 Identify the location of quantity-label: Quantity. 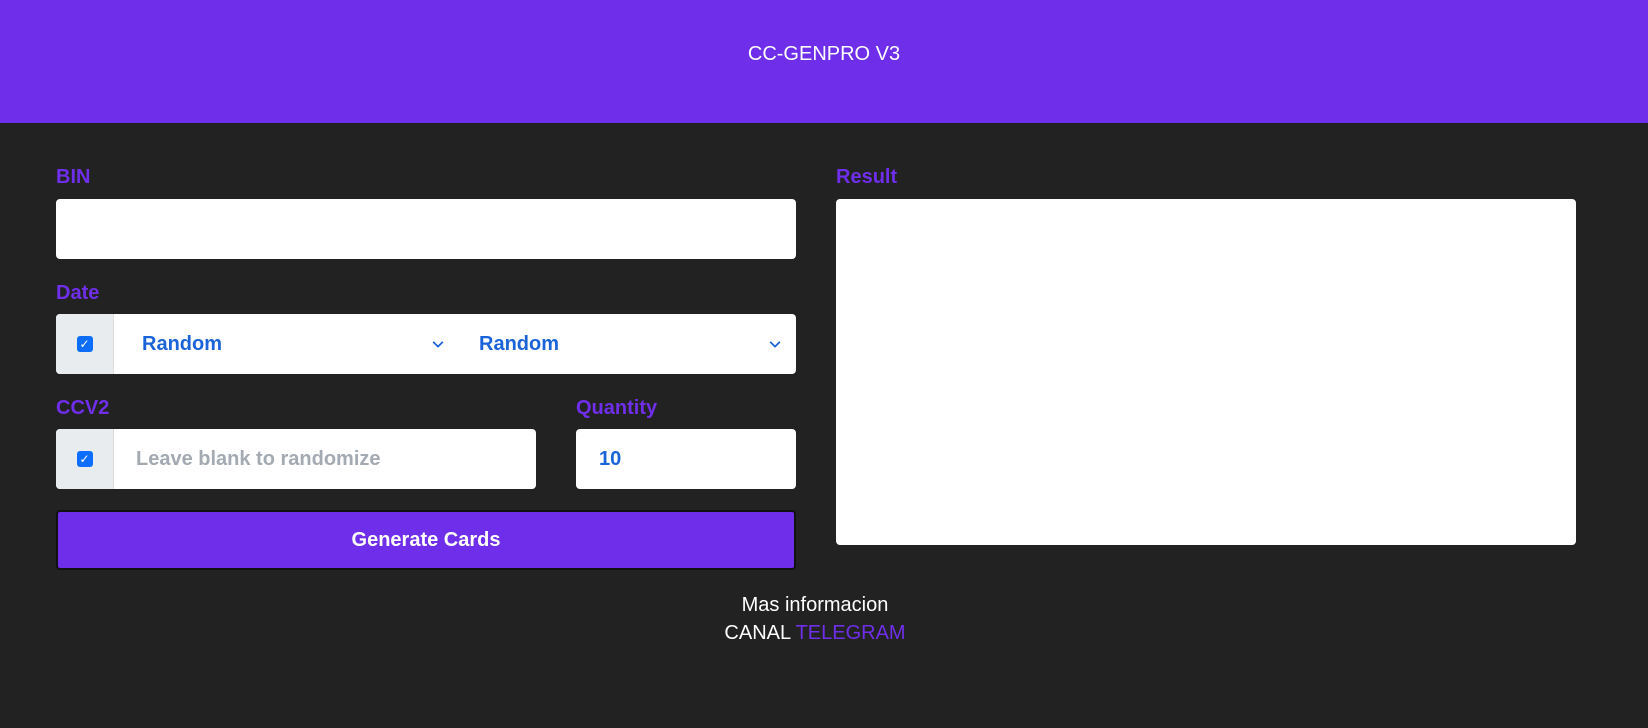
(617, 408).